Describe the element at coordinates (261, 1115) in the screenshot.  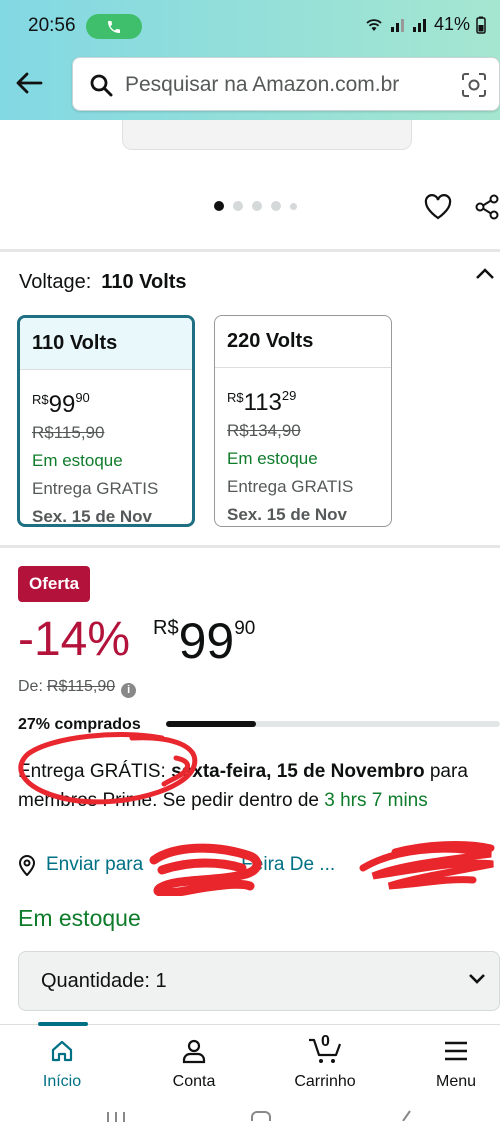
I see `home-button-icon` at that location.